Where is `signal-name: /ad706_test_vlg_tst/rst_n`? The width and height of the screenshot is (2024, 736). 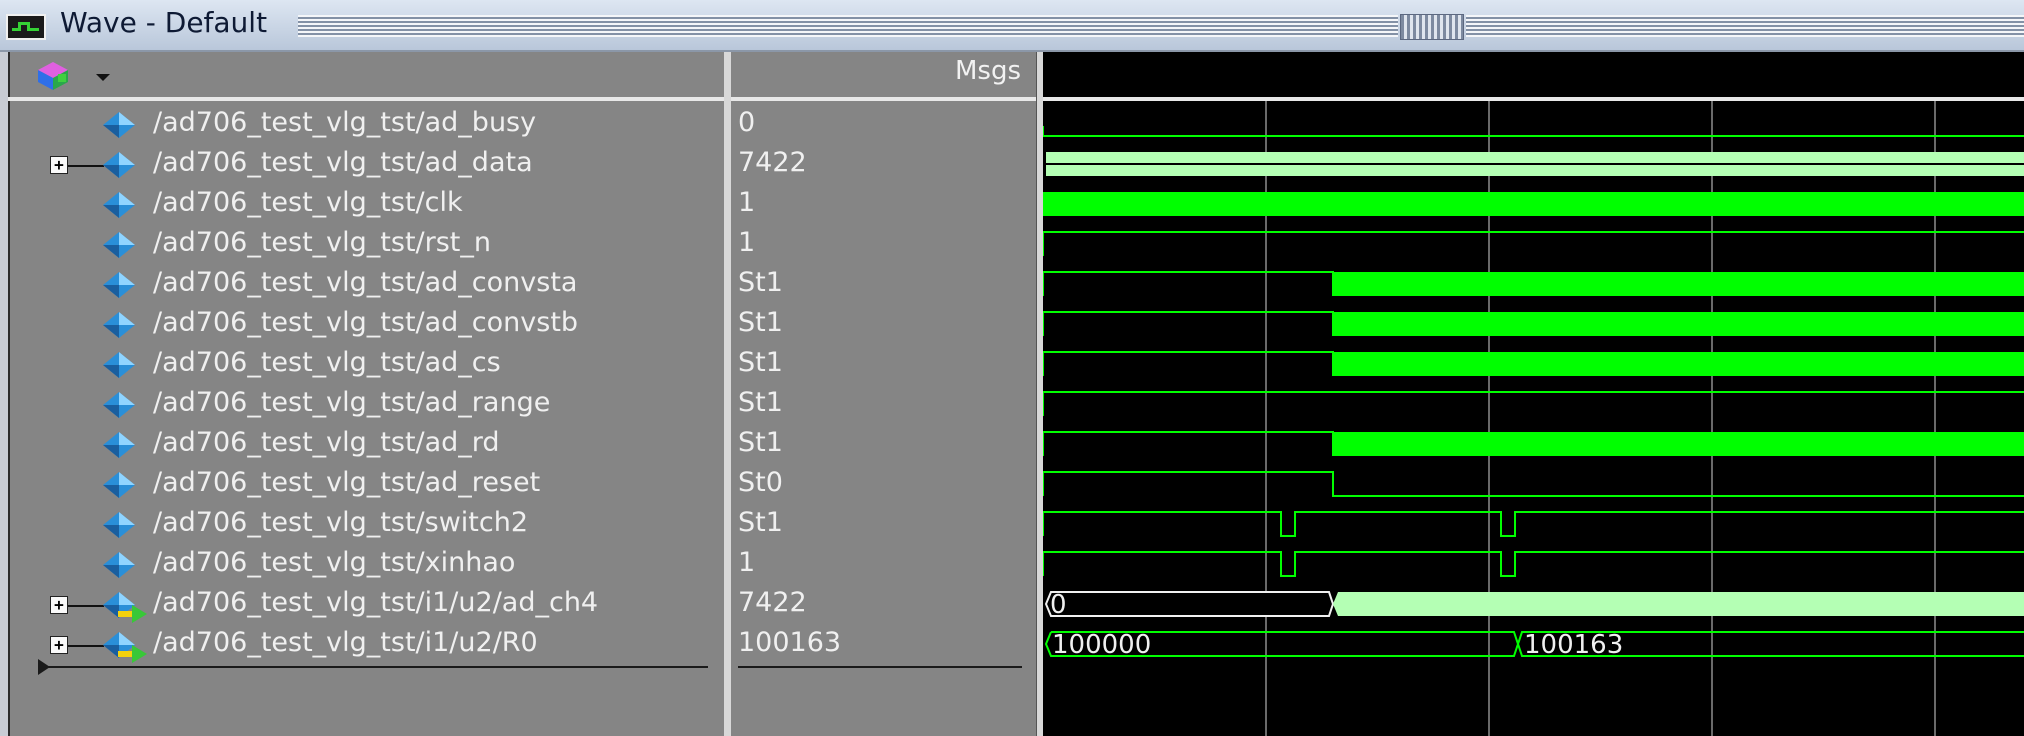
signal-name: /ad706_test_vlg_tst/rst_n is located at coordinates (322, 242).